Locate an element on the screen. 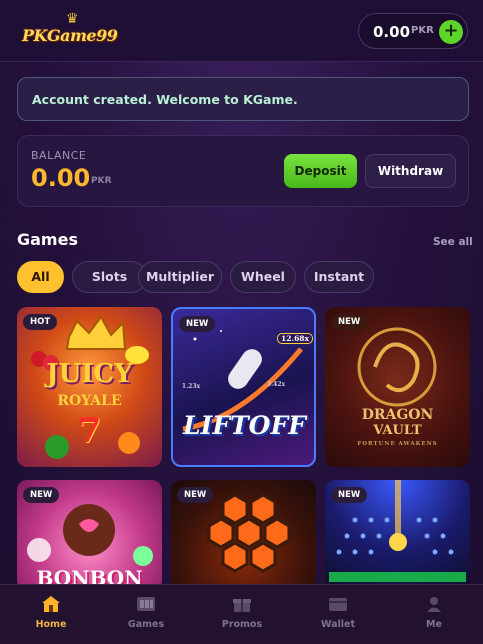  add-funds-icon: + is located at coordinates (451, 32).